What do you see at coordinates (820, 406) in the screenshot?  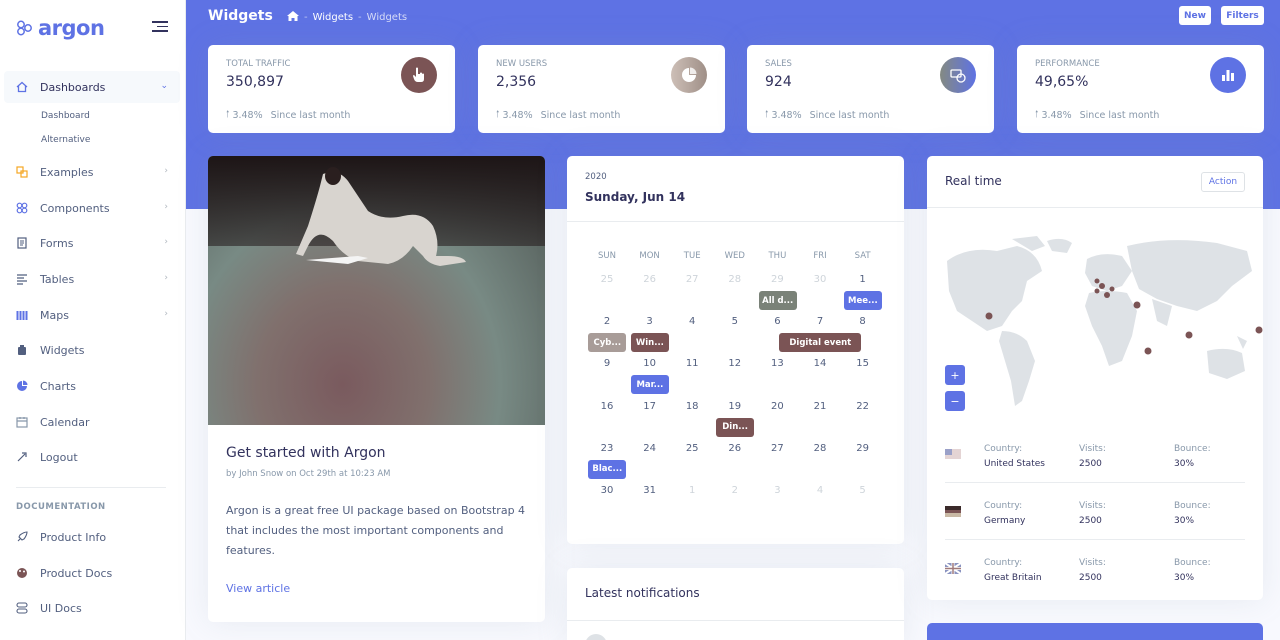 I see `calendar-day: 21` at bounding box center [820, 406].